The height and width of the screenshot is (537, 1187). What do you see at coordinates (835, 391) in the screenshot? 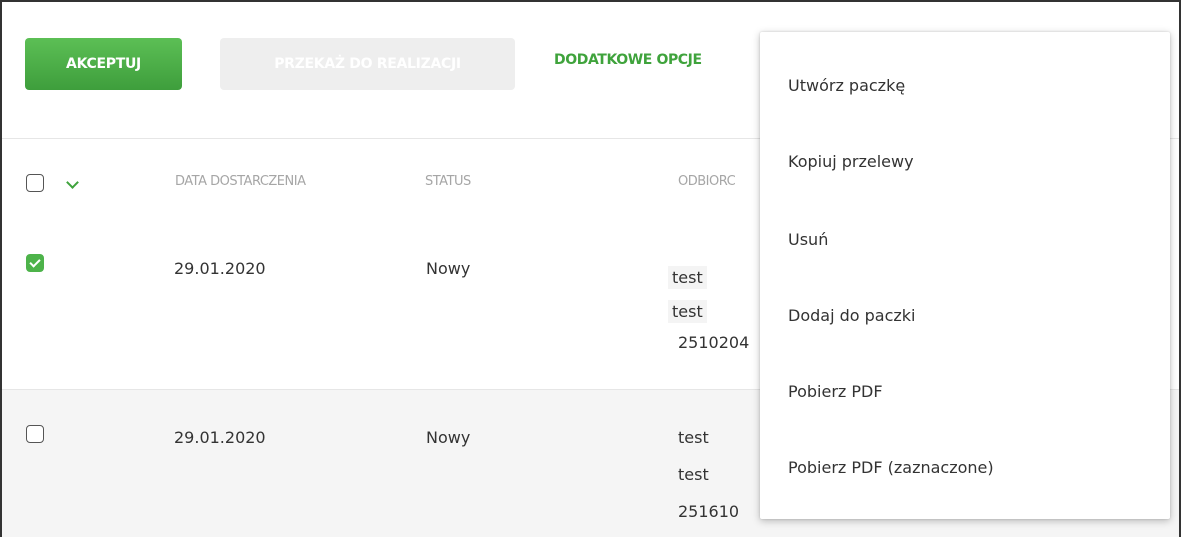
I see `menu-item-download-pdf: Pobierz PDF` at bounding box center [835, 391].